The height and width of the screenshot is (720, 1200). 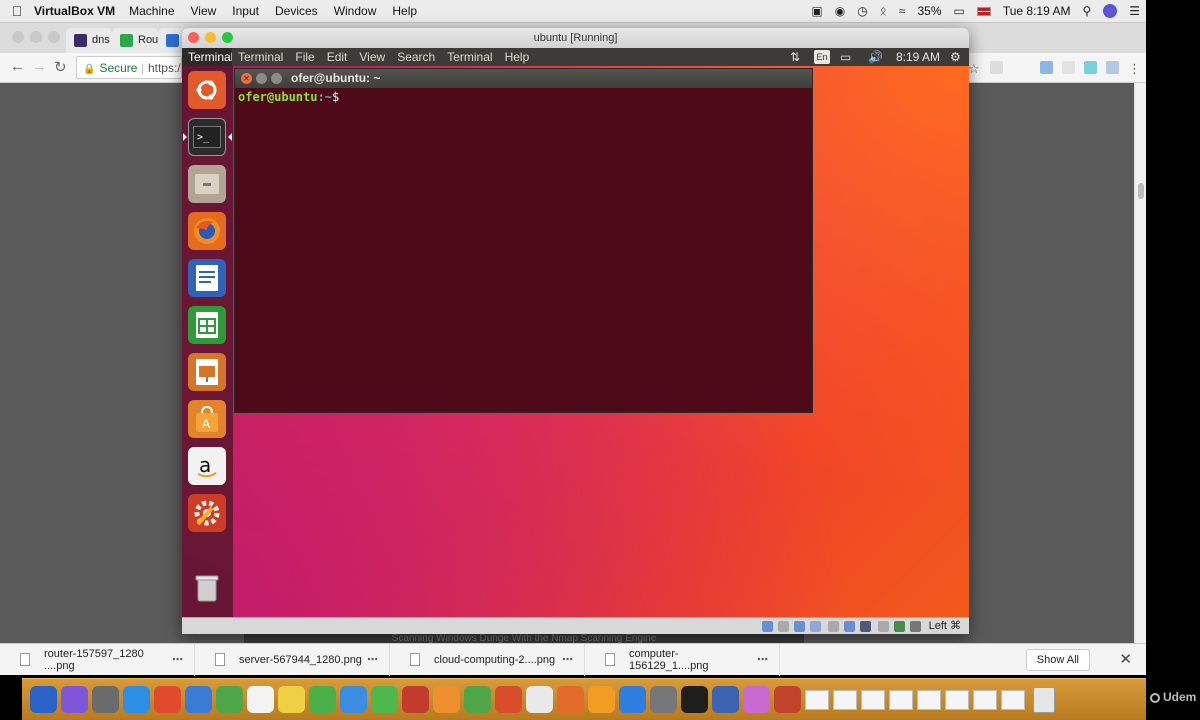 I want to click on notification-center-icon: ☰, so click(x=1134, y=11).